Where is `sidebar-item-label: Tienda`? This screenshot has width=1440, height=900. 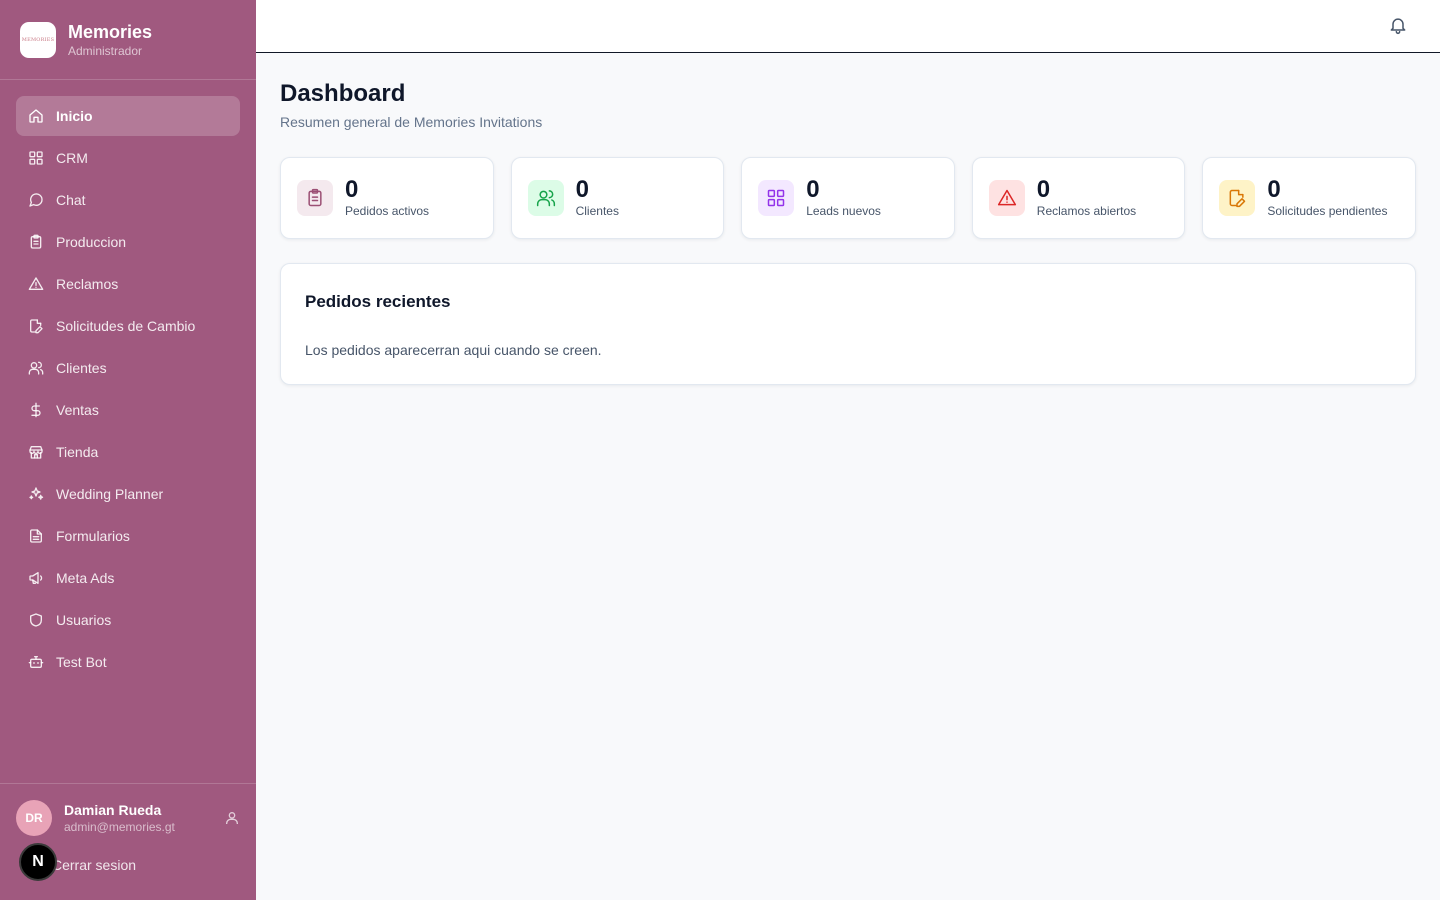 sidebar-item-label: Tienda is located at coordinates (77, 452).